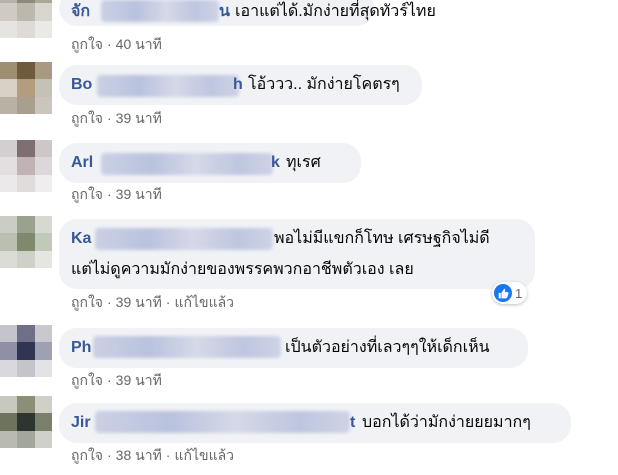  I want to click on comment-actions: ถูกใจ · 40 นาที, so click(116, 44).